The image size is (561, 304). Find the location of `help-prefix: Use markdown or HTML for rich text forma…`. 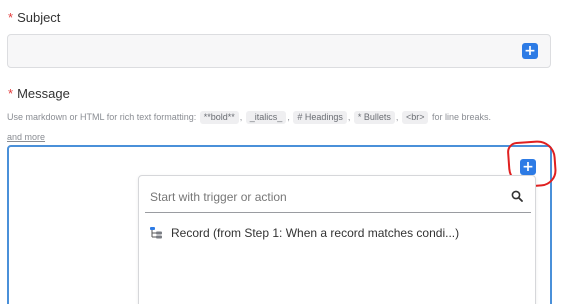

help-prefix: Use markdown or HTML for rich text forma… is located at coordinates (102, 117).